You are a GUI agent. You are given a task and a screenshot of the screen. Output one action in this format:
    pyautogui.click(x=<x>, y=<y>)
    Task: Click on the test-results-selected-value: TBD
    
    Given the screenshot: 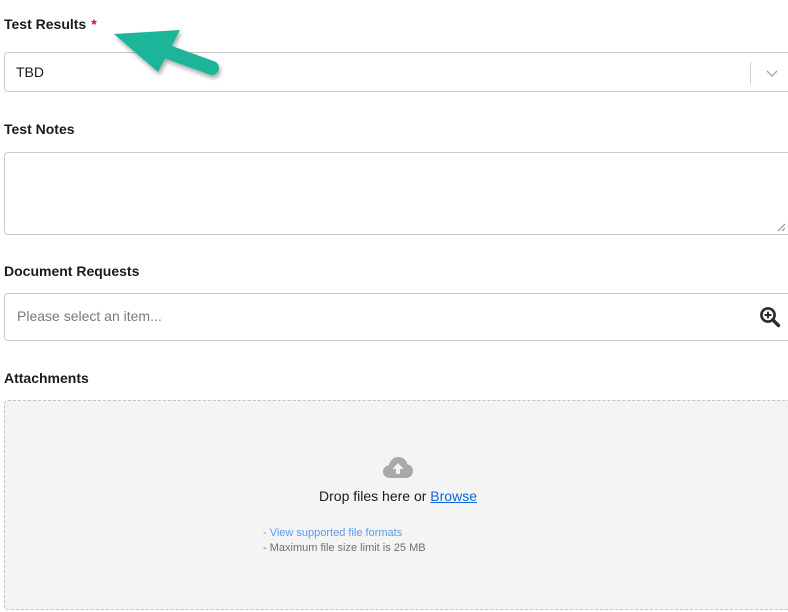 What is the action you would take?
    pyautogui.click(x=30, y=72)
    